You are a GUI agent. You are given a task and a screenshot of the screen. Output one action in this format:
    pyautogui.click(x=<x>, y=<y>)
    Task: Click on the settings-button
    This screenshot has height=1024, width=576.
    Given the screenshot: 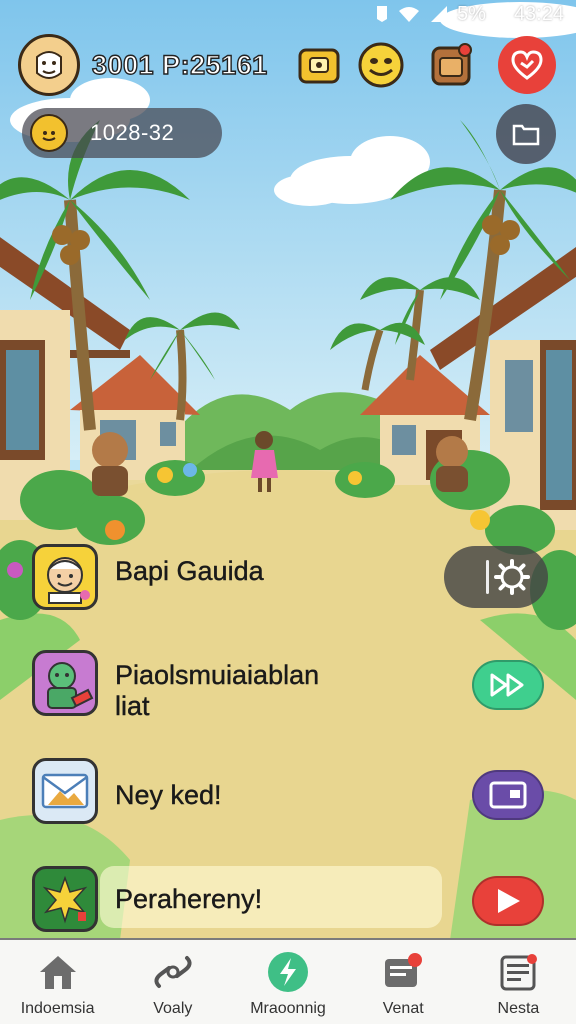 What is the action you would take?
    pyautogui.click(x=496, y=577)
    